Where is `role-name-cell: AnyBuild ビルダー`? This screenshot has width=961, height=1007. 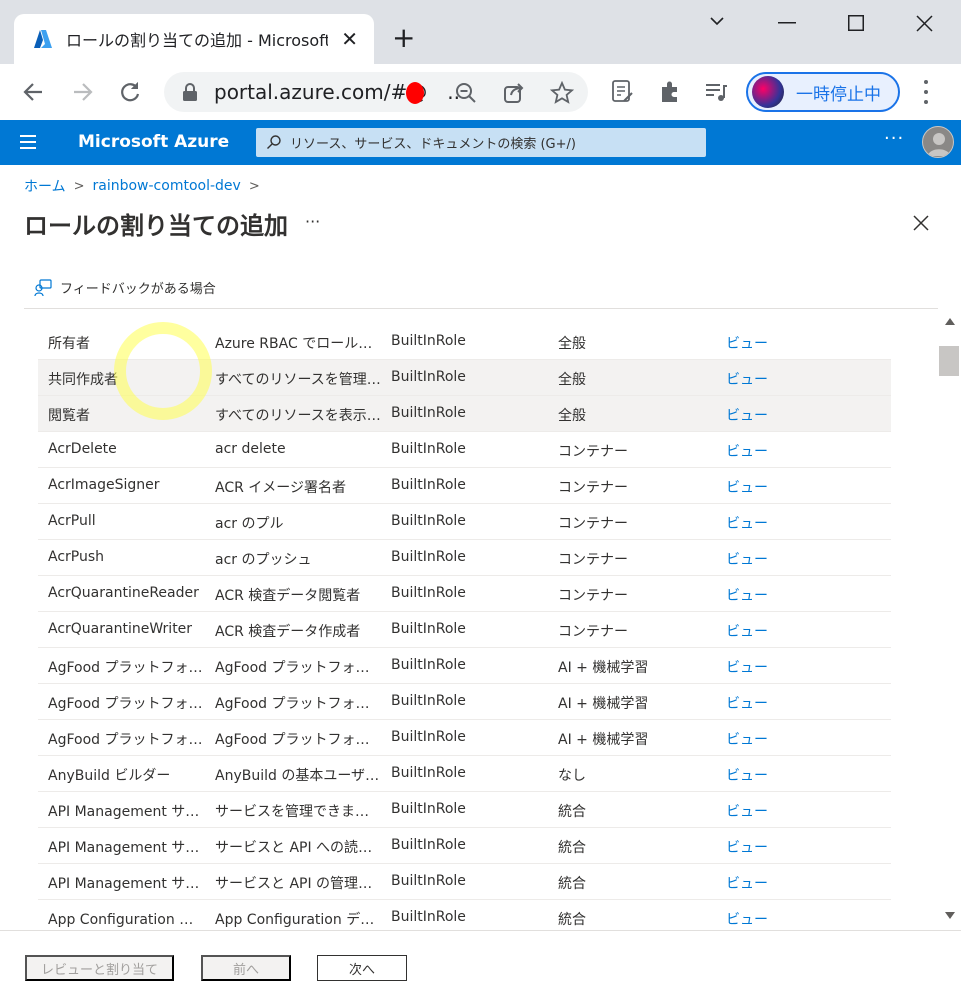 role-name-cell: AnyBuild ビルダー is located at coordinates (109, 776).